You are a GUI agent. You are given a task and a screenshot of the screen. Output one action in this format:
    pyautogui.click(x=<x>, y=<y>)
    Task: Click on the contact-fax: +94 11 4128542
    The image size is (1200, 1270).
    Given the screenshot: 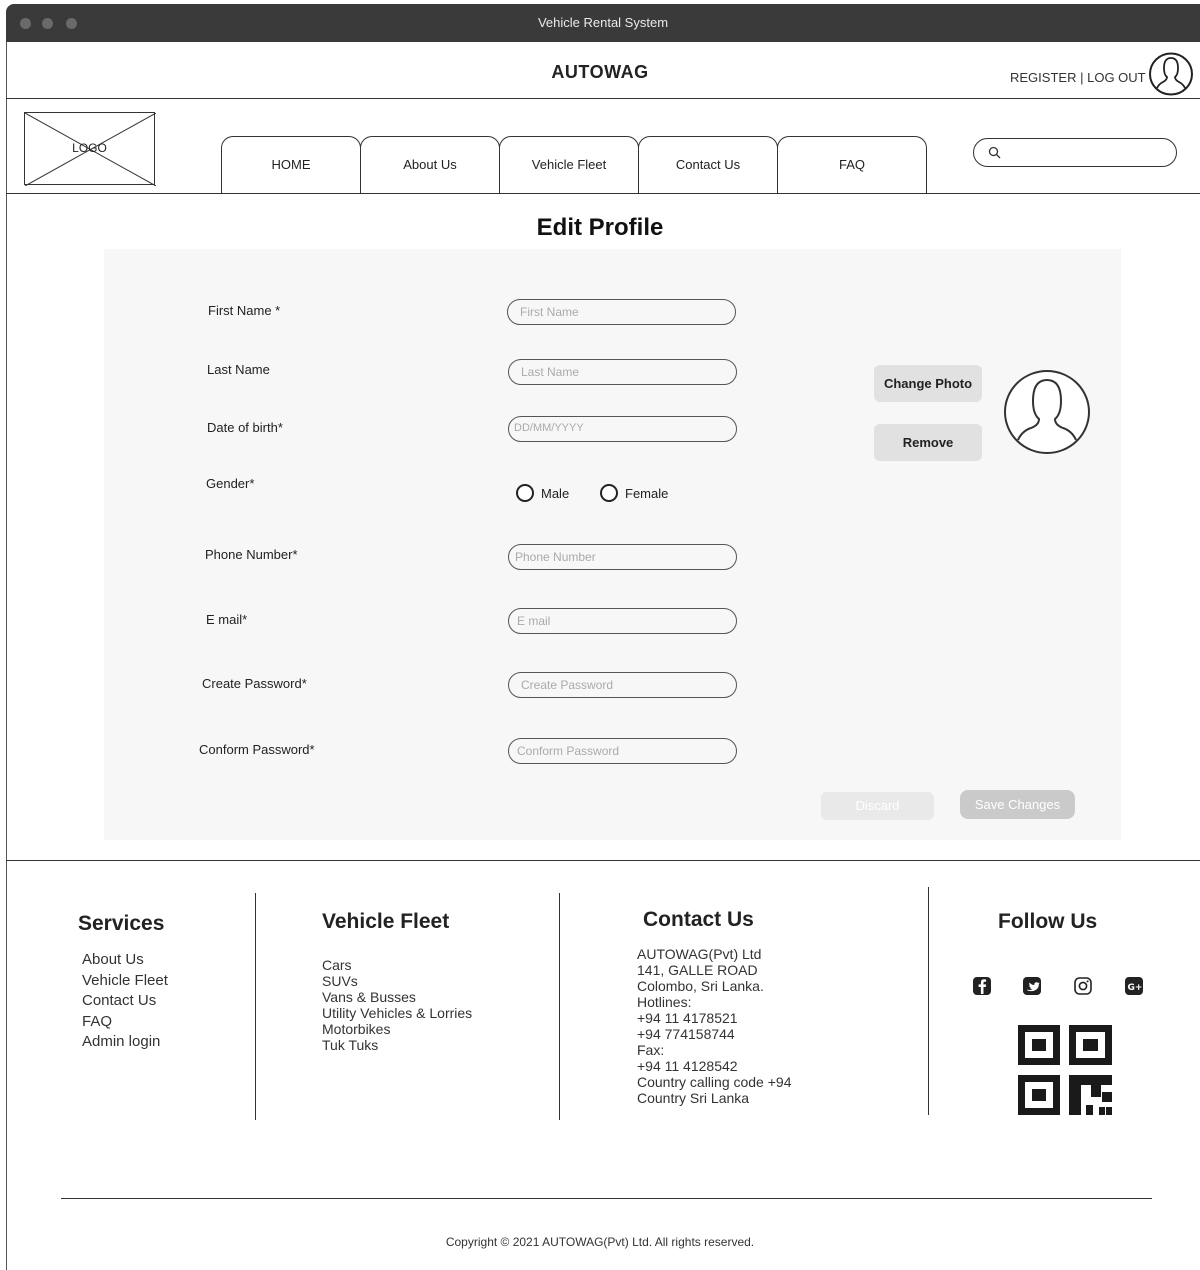 What is the action you would take?
    pyautogui.click(x=687, y=1066)
    